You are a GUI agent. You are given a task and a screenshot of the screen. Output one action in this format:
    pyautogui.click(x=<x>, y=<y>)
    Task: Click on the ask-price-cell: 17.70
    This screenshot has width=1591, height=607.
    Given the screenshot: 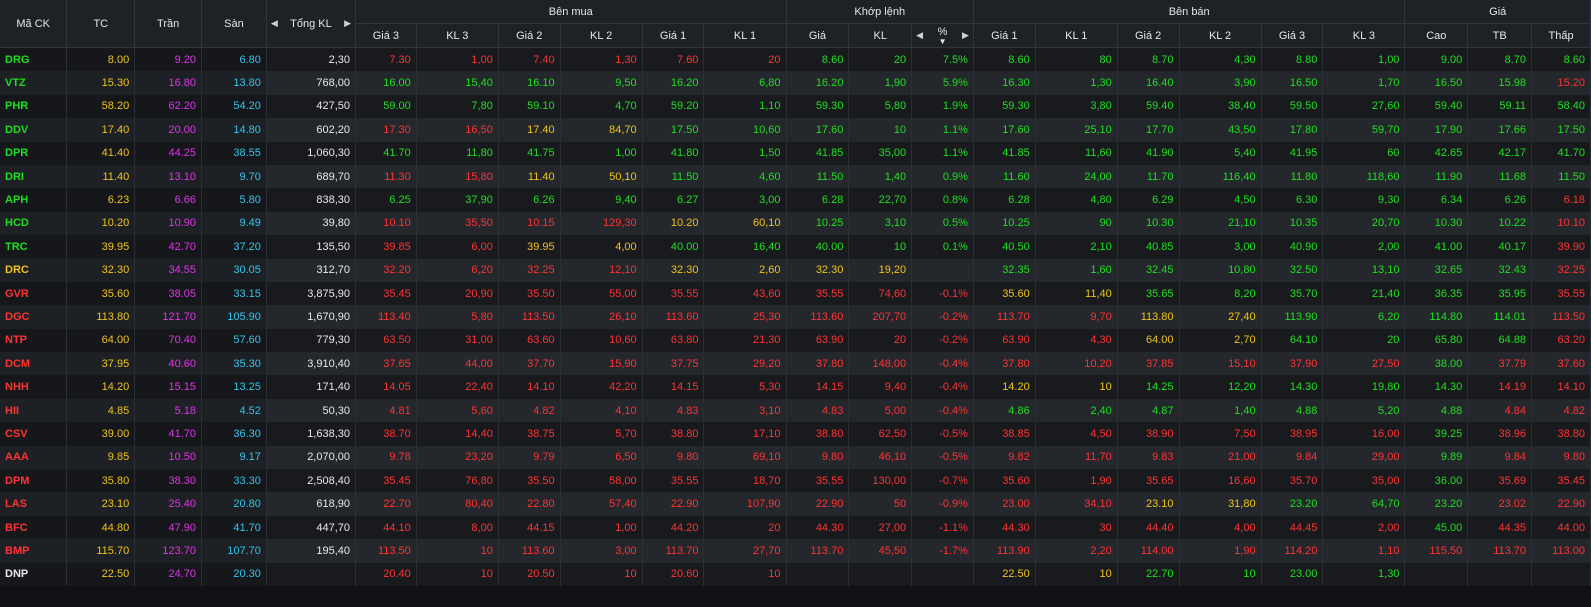 What is the action you would take?
    pyautogui.click(x=1148, y=130)
    